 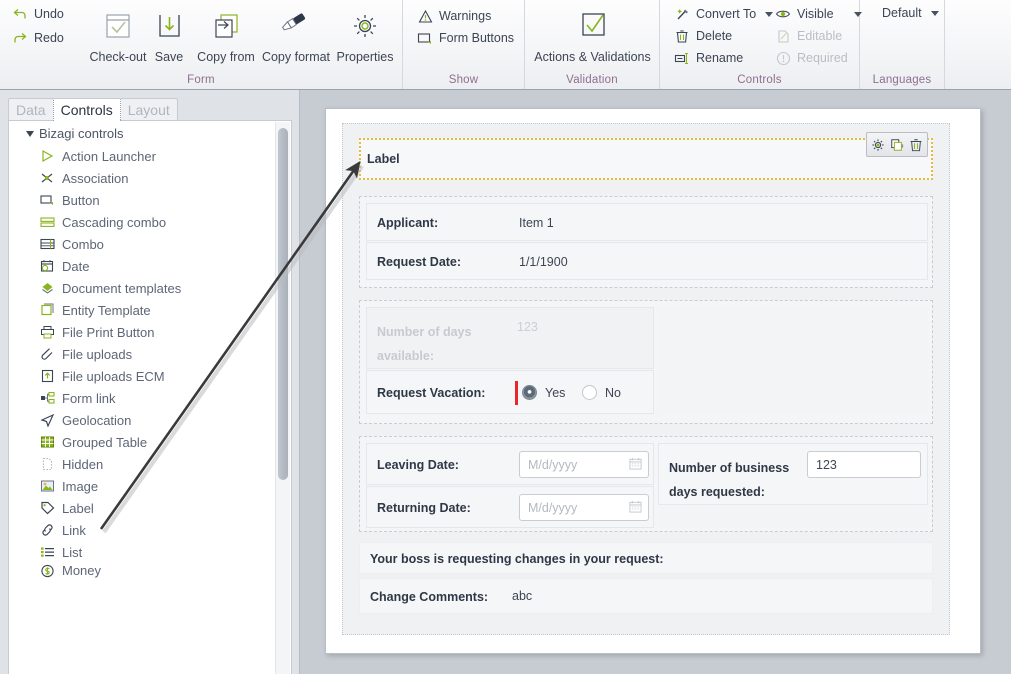 I want to click on undo-label: Undo, so click(x=49, y=14).